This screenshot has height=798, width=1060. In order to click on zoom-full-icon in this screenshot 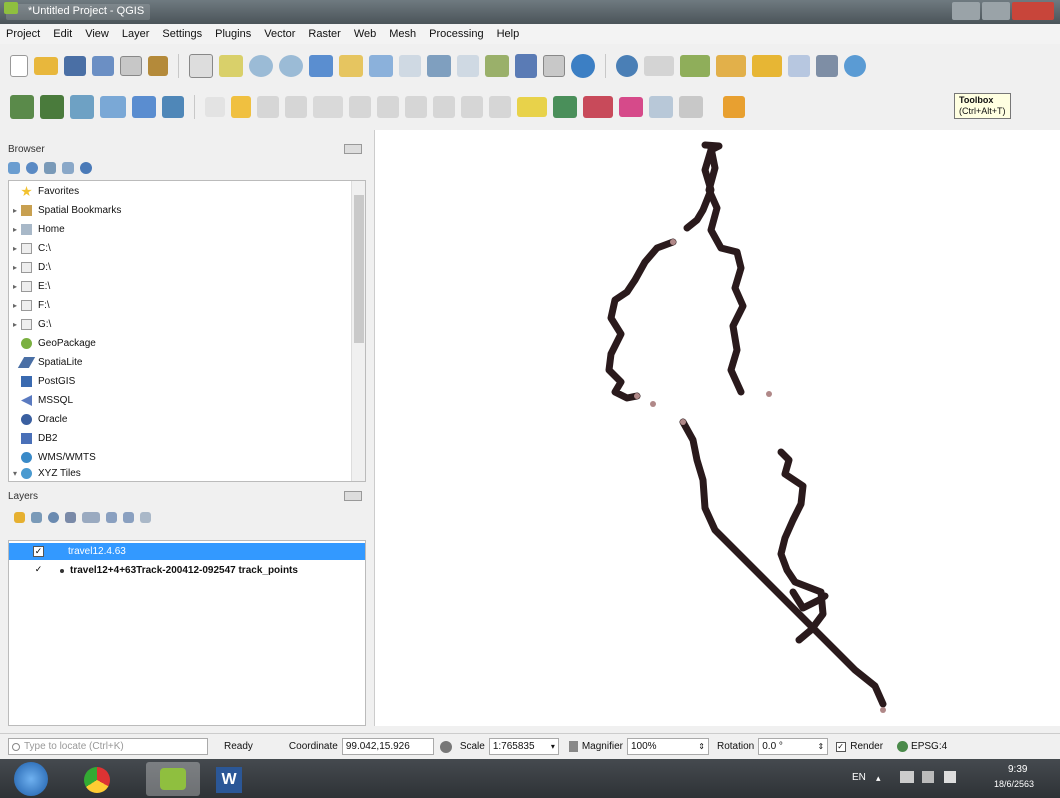, I will do `click(321, 66)`.